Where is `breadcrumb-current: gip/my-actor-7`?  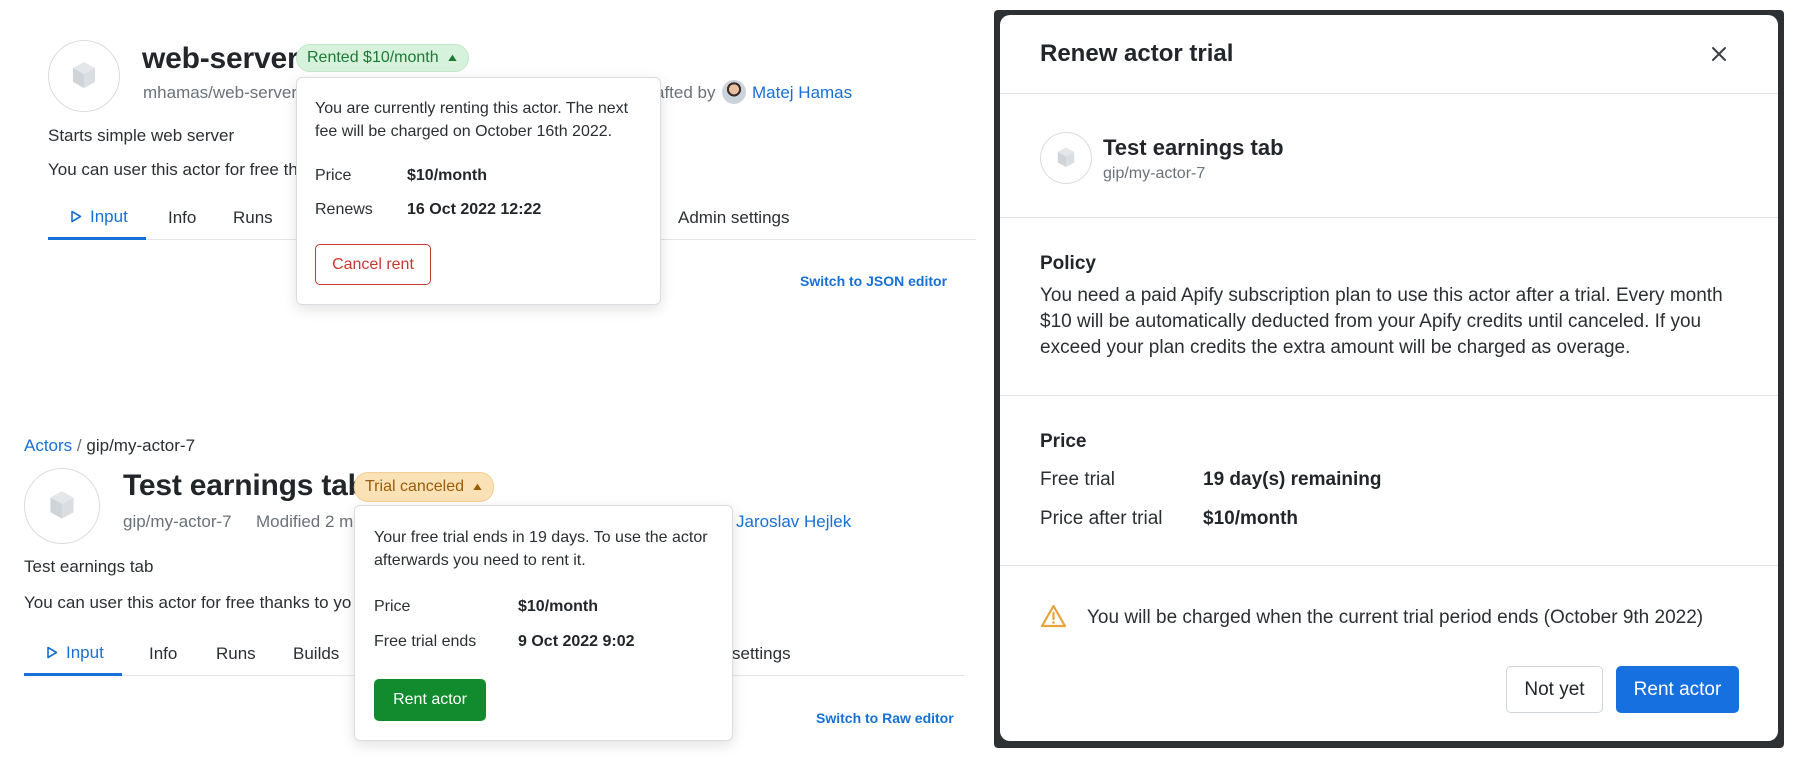
breadcrumb-current: gip/my-actor-7 is located at coordinates (141, 445).